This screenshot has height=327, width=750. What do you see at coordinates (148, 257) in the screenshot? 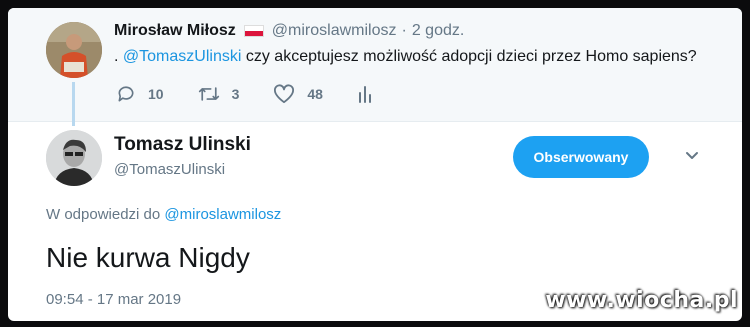
I see `tweet-text: Nie kurwa Nigdy` at bounding box center [148, 257].